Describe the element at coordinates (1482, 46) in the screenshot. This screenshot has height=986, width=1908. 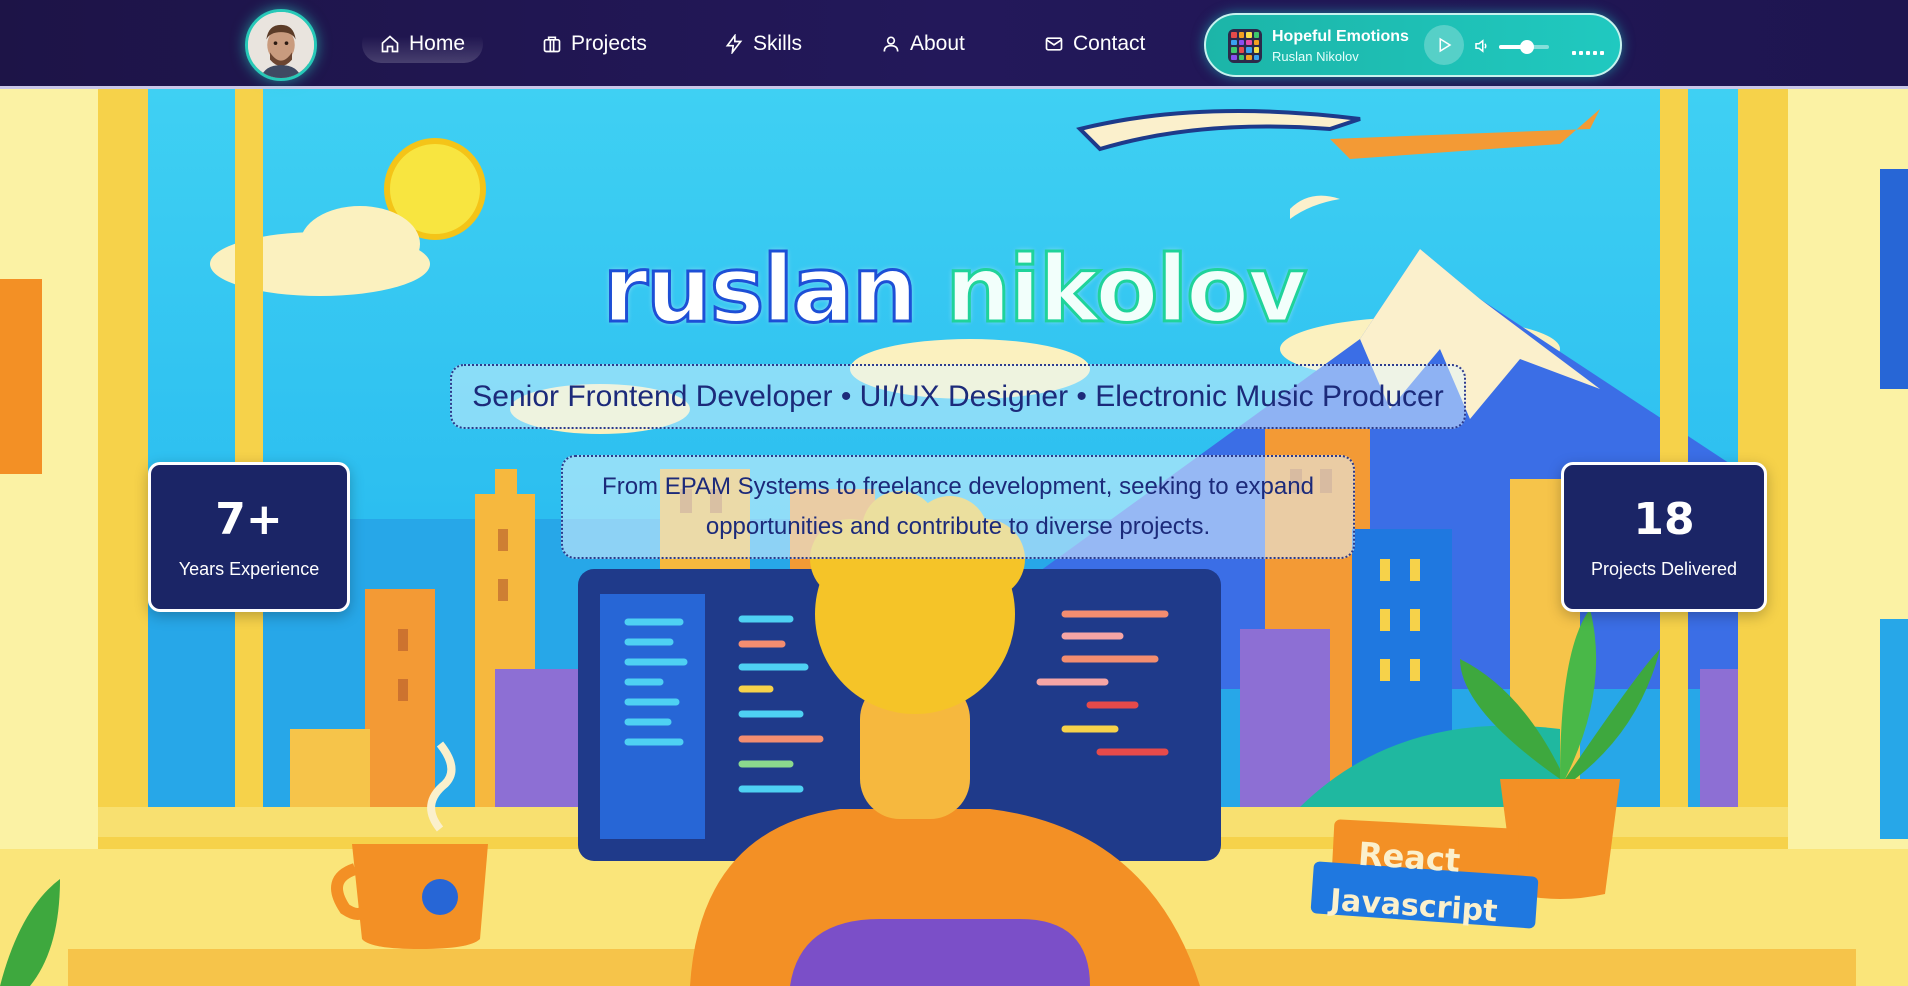
I see `volume-icon` at that location.